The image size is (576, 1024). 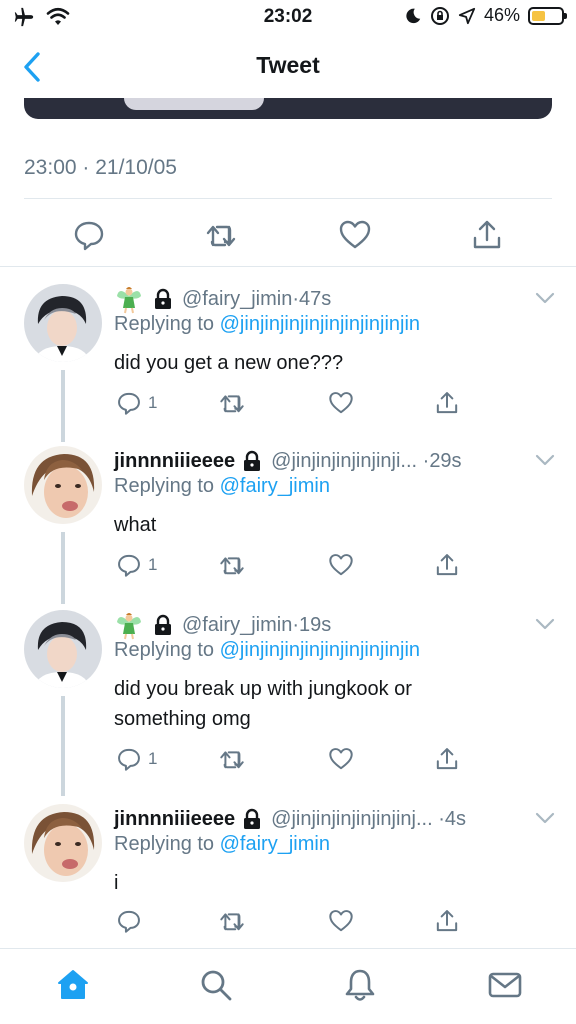 I want to click on replying-to: Replying to @fairy_jimin, so click(x=222, y=486).